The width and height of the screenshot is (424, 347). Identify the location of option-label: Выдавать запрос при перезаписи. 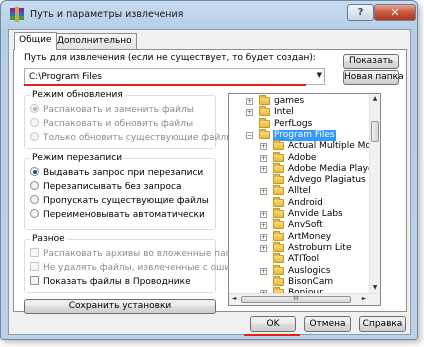
(123, 173).